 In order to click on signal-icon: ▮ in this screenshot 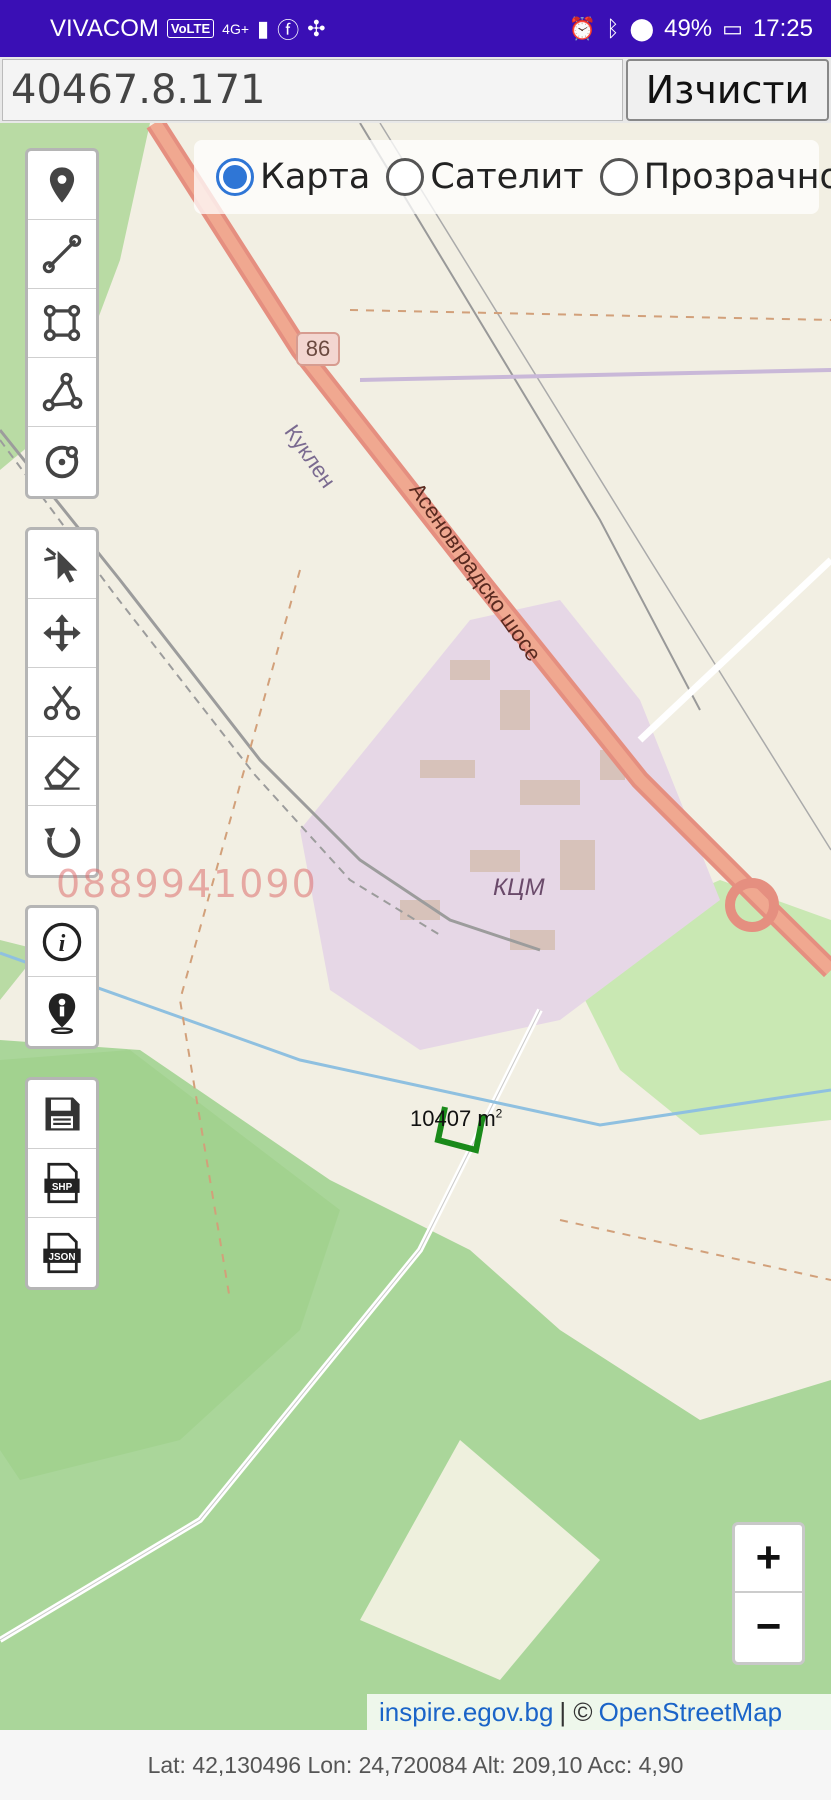, I will do `click(263, 28)`.